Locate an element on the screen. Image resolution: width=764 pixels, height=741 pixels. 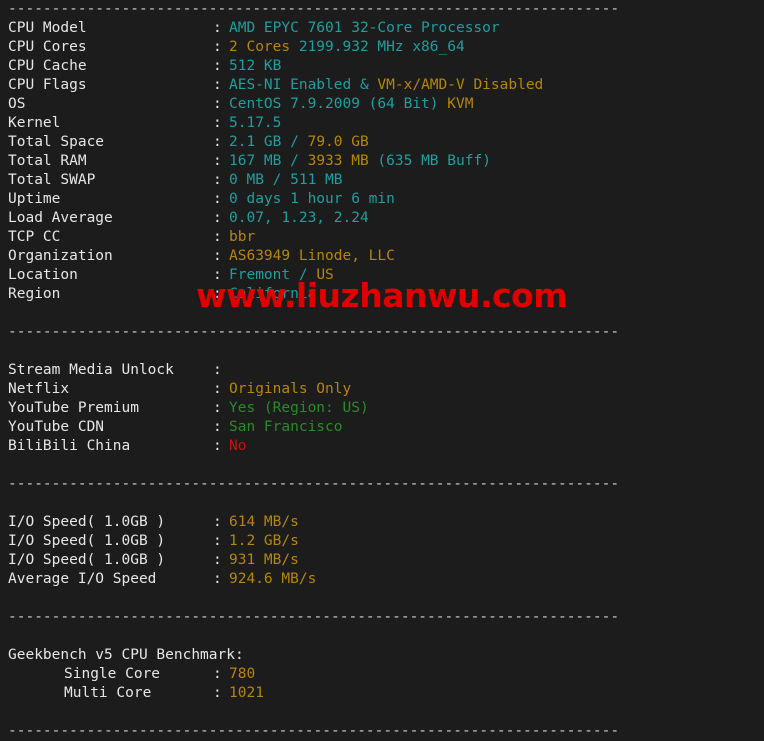
info-row: I/O Speed( 1.0GB ):614 MB/s is located at coordinates (382, 522).